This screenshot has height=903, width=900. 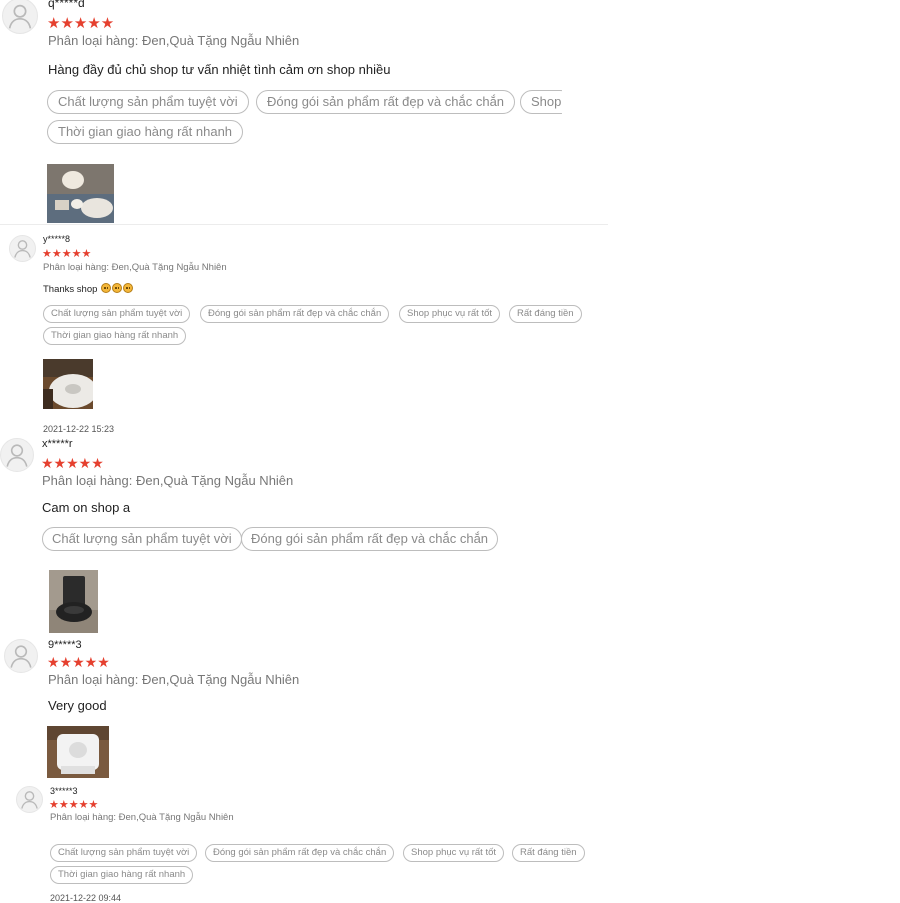 I want to click on review-comment: Very good, so click(x=77, y=705).